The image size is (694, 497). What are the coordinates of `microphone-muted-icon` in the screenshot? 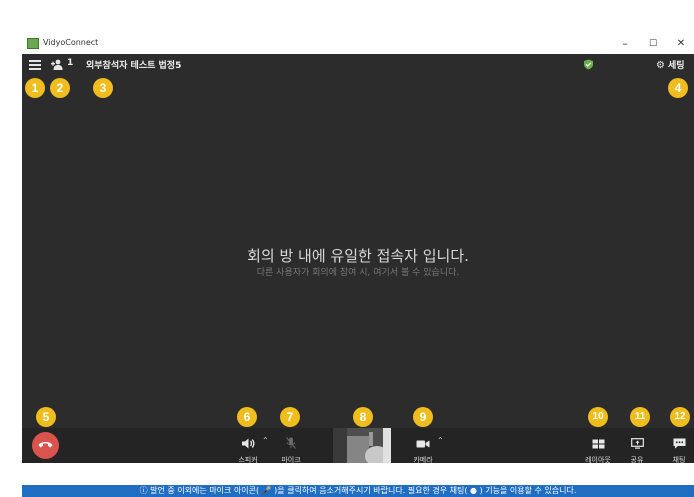 It's located at (291, 443).